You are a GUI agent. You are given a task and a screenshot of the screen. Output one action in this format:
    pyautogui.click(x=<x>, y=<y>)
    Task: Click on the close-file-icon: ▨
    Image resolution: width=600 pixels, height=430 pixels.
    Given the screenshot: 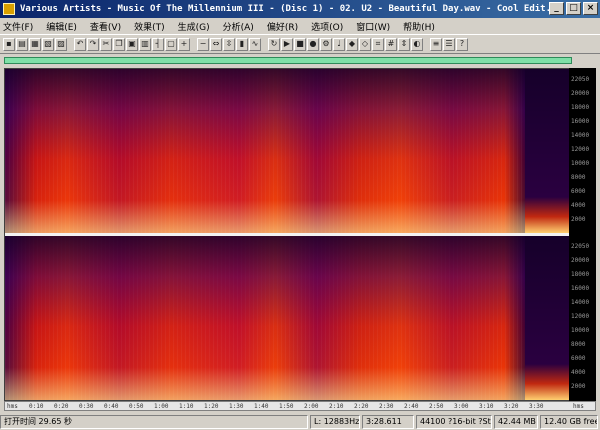 What is the action you would take?
    pyautogui.click(x=61, y=44)
    